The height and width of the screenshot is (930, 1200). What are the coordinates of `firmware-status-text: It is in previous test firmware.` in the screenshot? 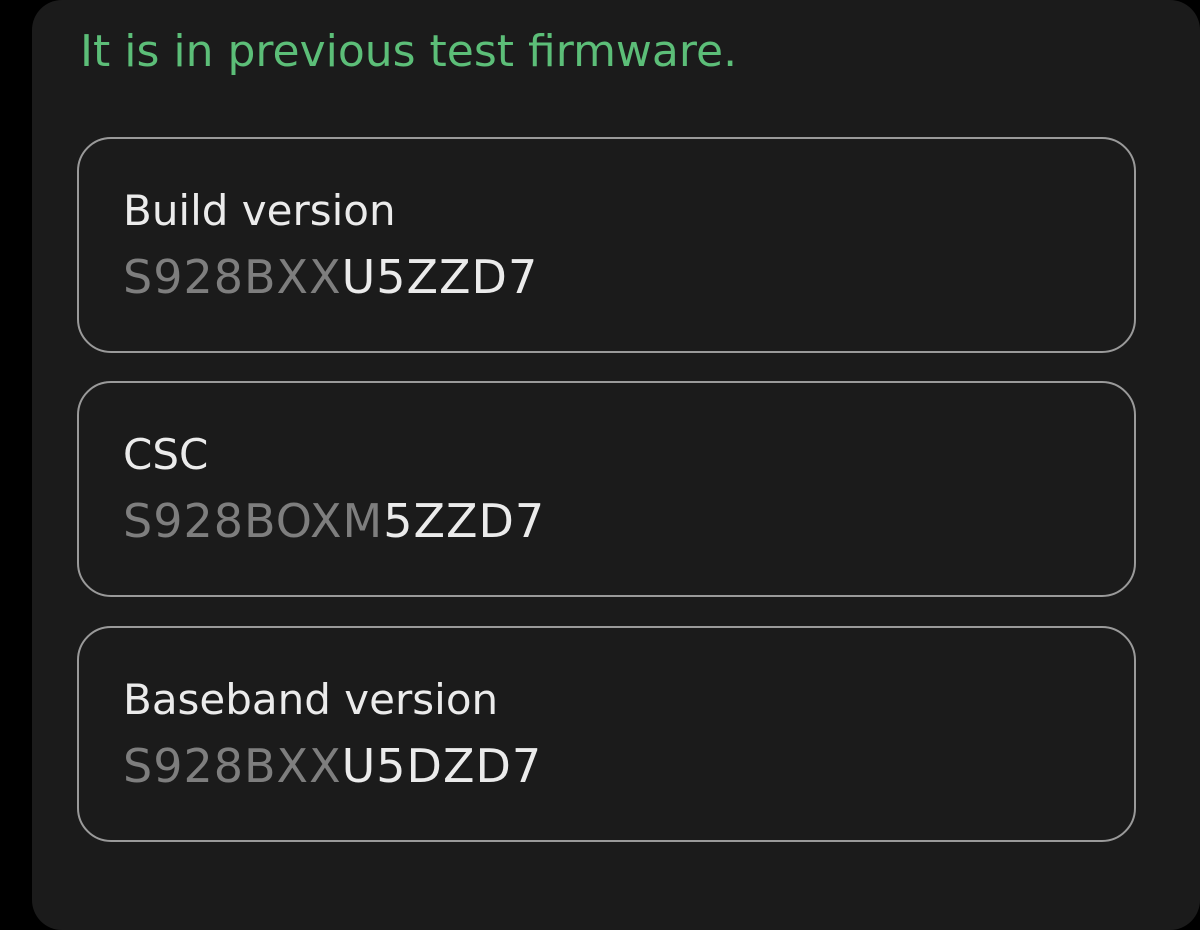 It's located at (409, 51).